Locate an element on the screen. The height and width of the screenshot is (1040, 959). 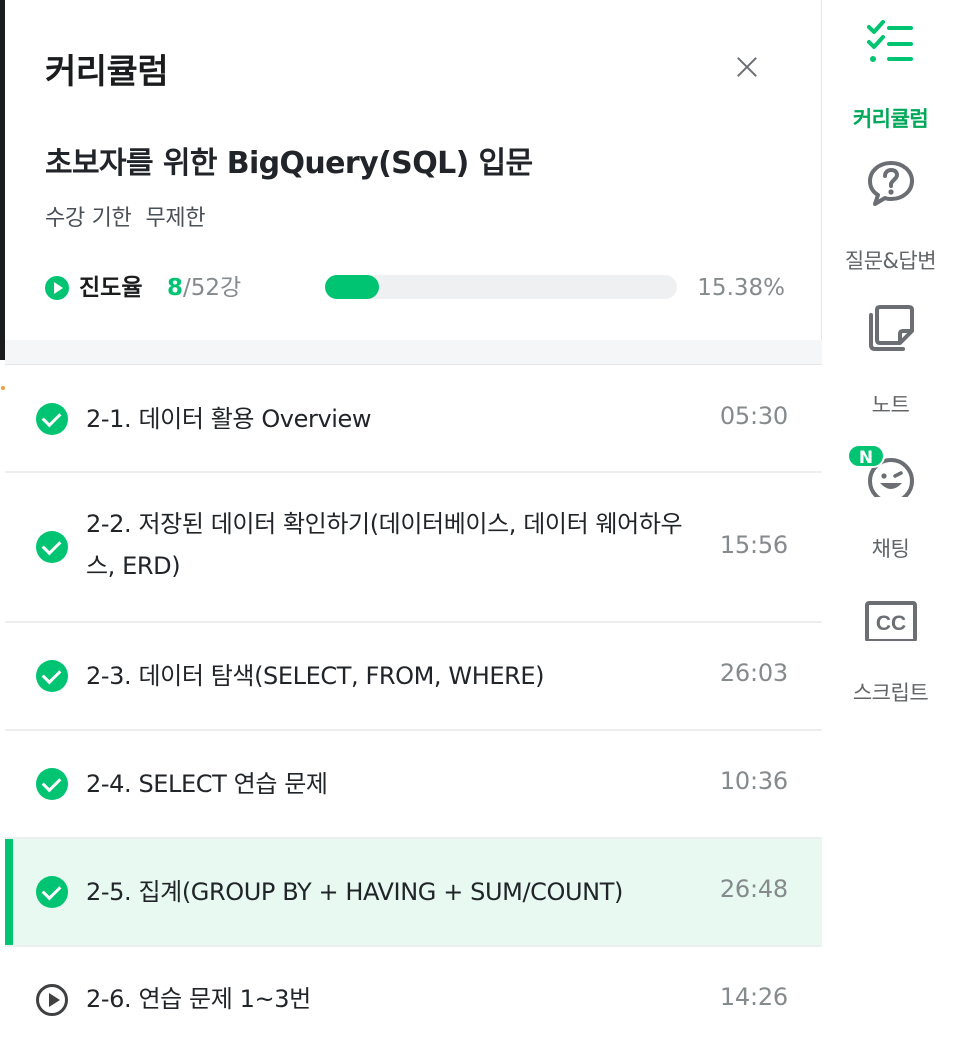
rail-tab-curriculum: 커리큘럼 is located at coordinates (890, 80).